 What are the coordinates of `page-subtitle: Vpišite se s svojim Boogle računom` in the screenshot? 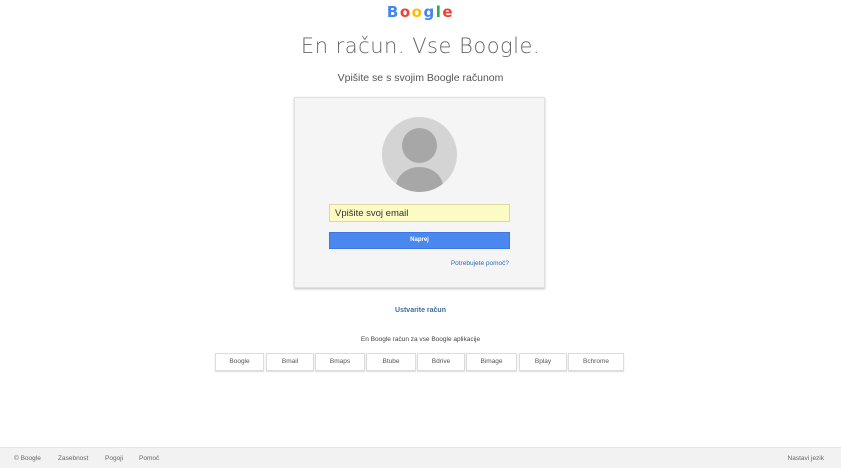 It's located at (420, 78).